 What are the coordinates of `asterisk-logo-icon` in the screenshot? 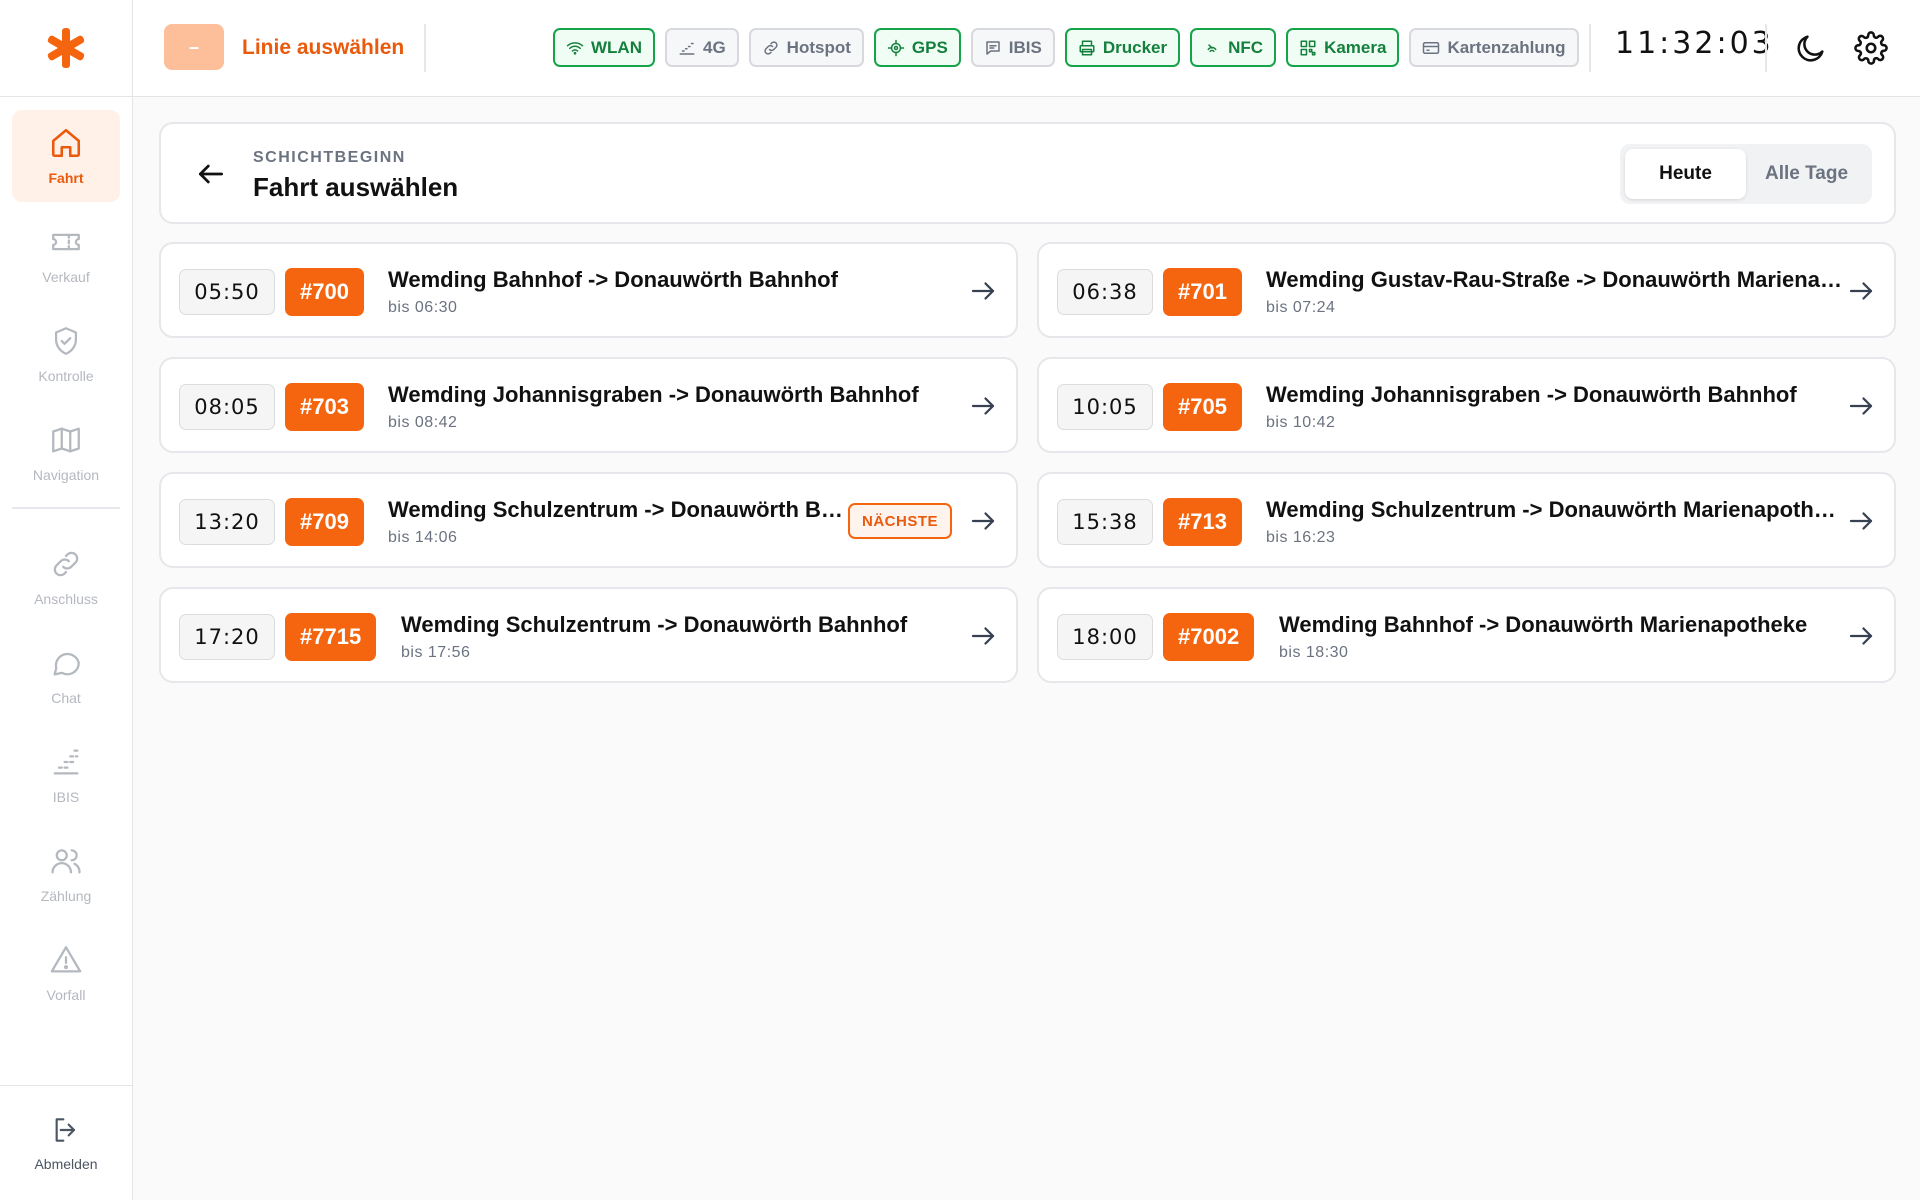 It's located at (66, 48).